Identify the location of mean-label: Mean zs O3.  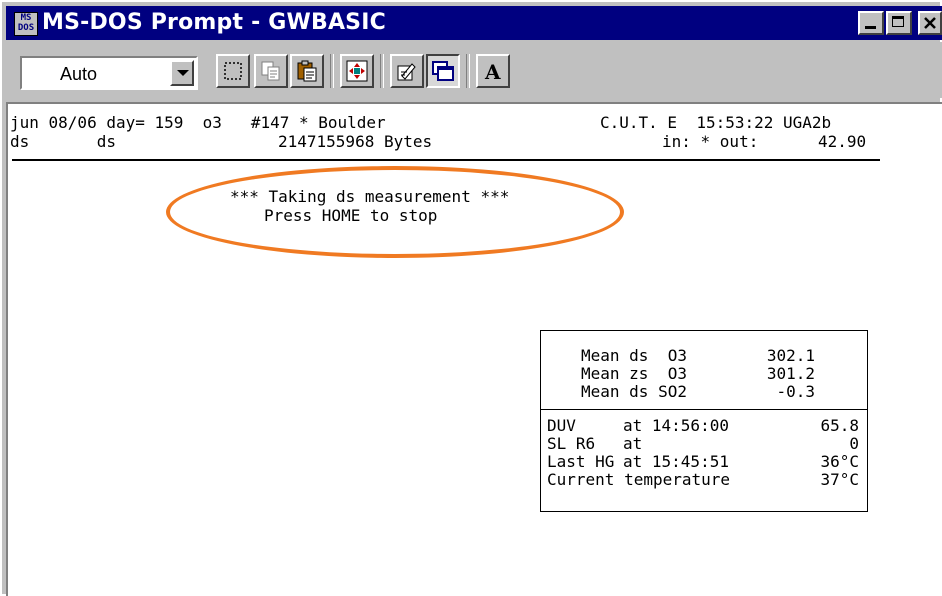
(634, 373).